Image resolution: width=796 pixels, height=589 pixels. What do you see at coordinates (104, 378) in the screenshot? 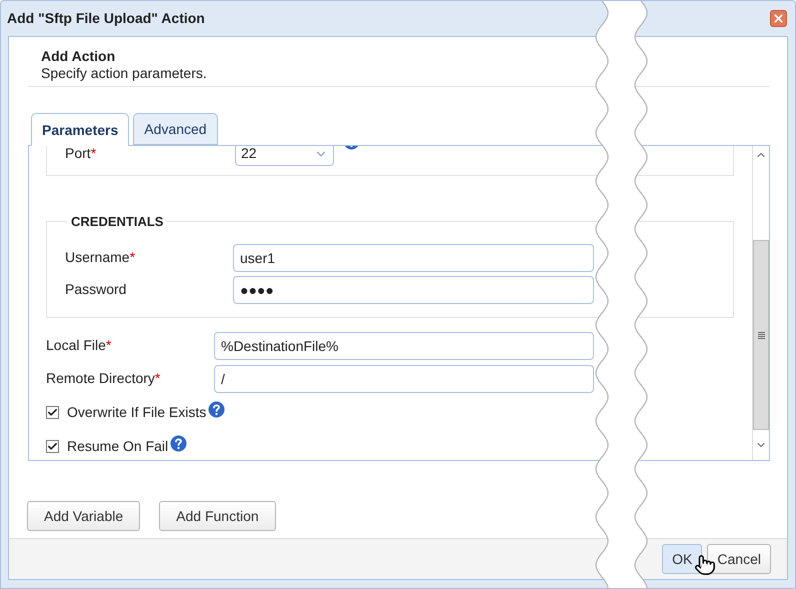
I see `field-label: Remote Directory*` at bounding box center [104, 378].